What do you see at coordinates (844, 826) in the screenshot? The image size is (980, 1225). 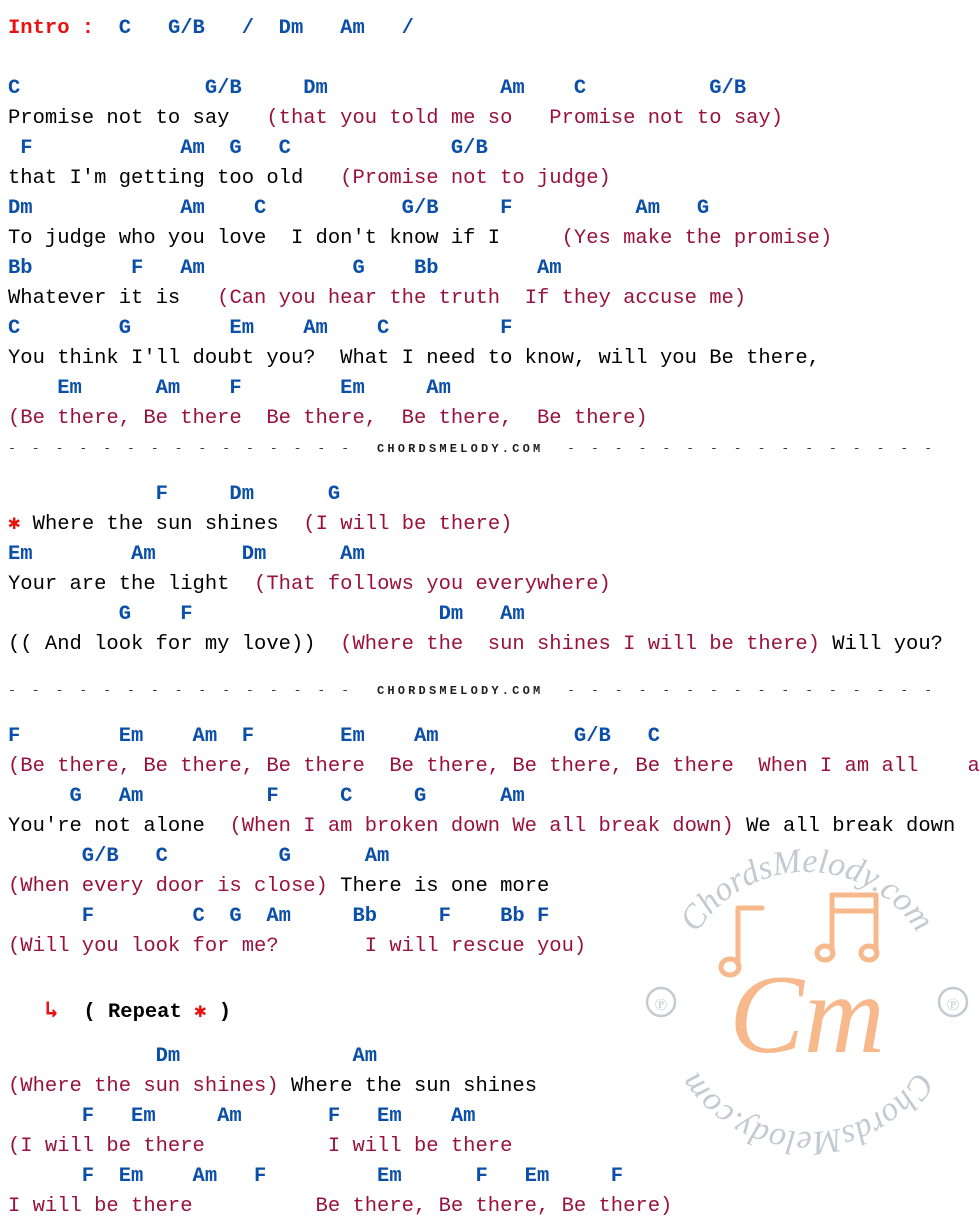 I see `lyric-segment: We all break down` at bounding box center [844, 826].